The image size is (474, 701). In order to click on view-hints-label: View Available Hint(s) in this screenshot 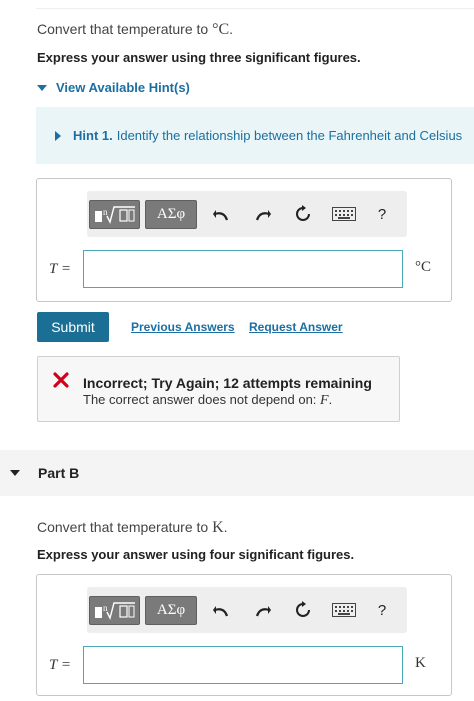, I will do `click(123, 87)`.